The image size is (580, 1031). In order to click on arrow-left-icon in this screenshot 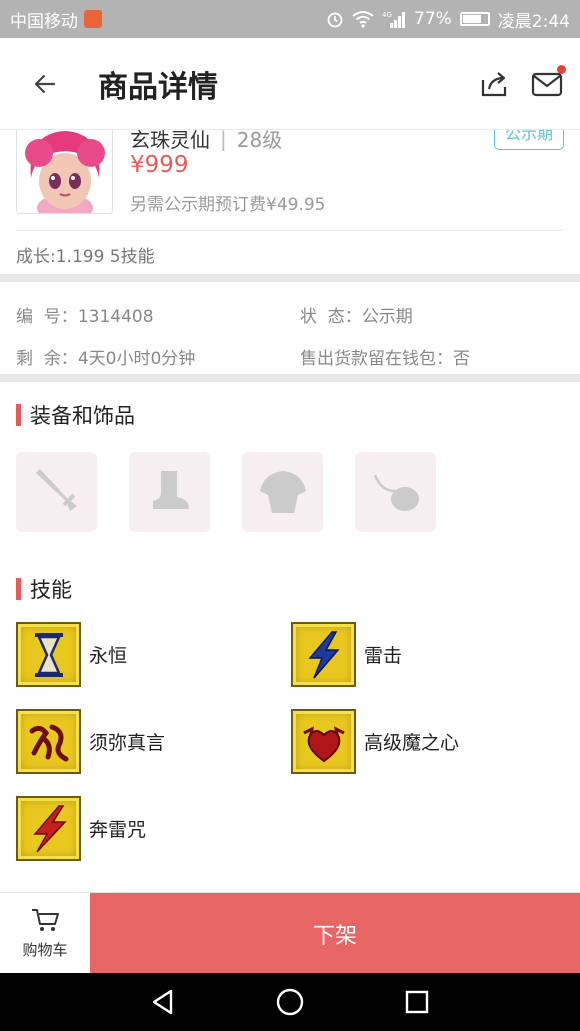, I will do `click(45, 83)`.